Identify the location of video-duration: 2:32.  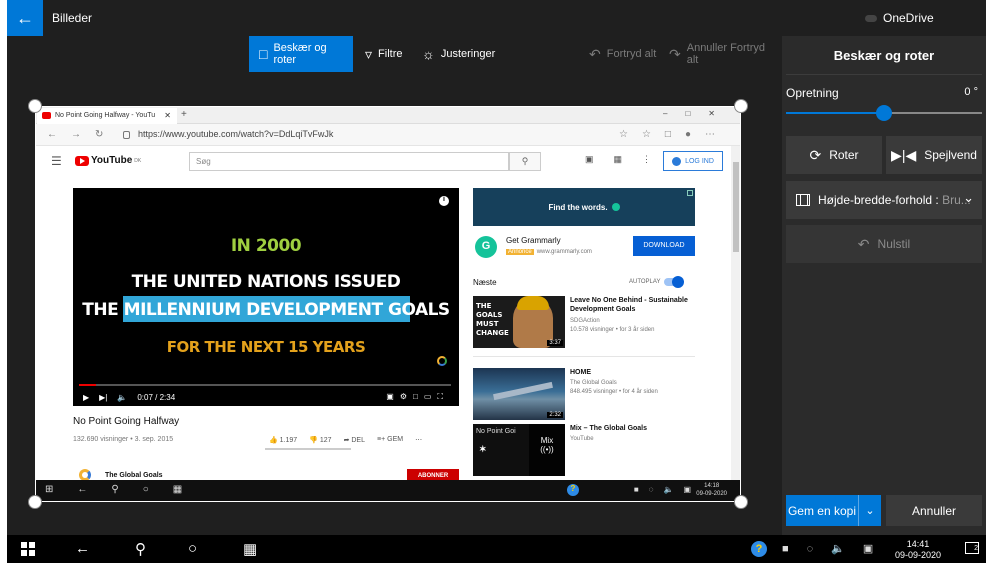
(555, 415).